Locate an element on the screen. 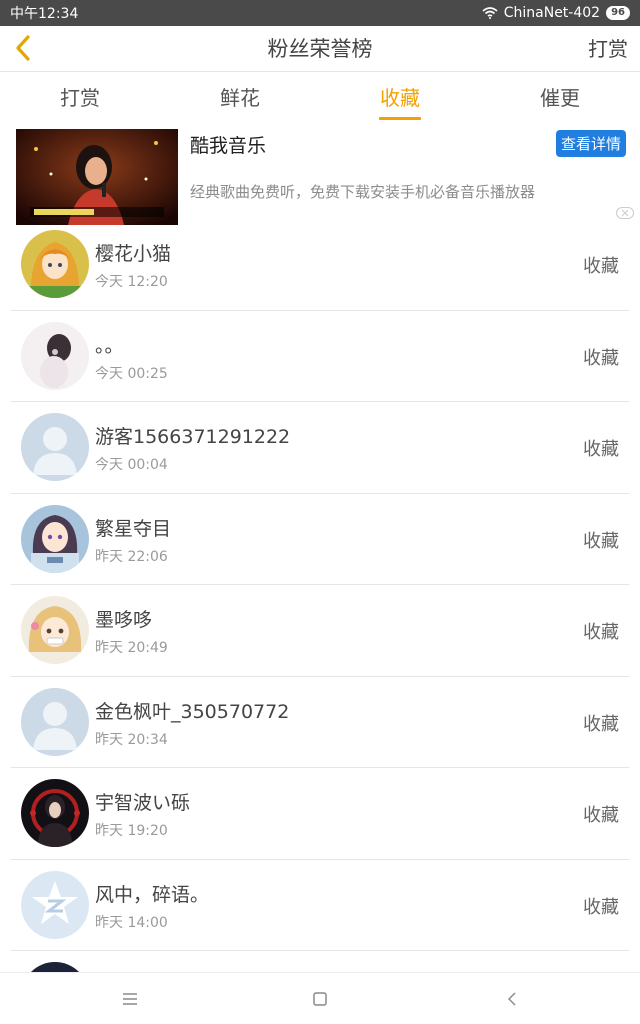  page-title: 粉丝荣誉榜 is located at coordinates (320, 49).